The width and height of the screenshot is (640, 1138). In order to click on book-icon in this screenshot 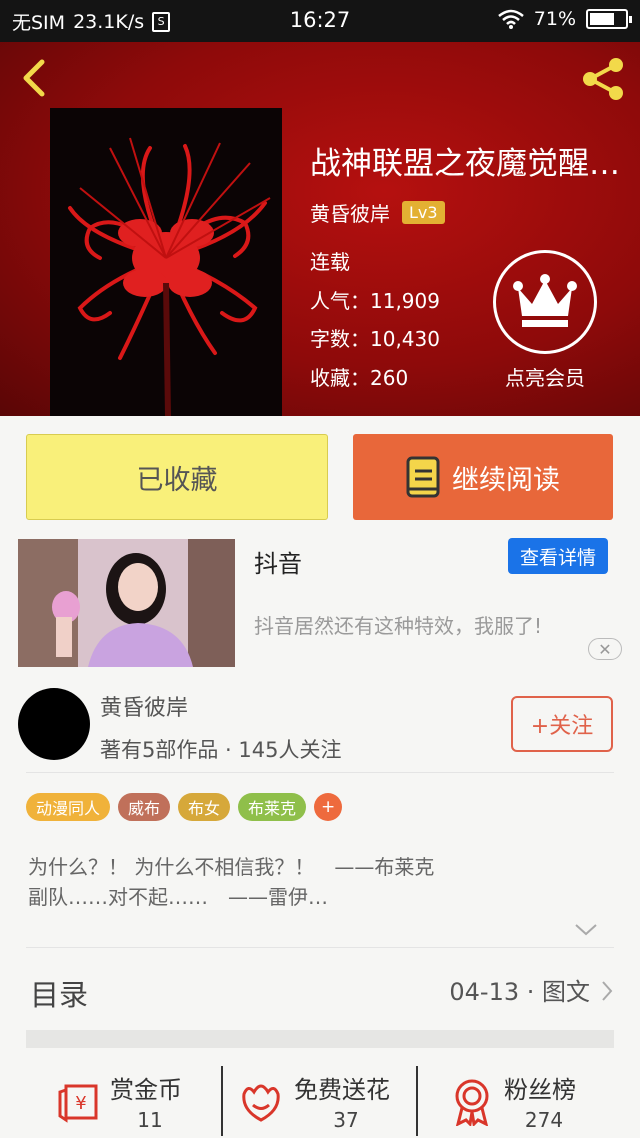, I will do `click(423, 477)`.